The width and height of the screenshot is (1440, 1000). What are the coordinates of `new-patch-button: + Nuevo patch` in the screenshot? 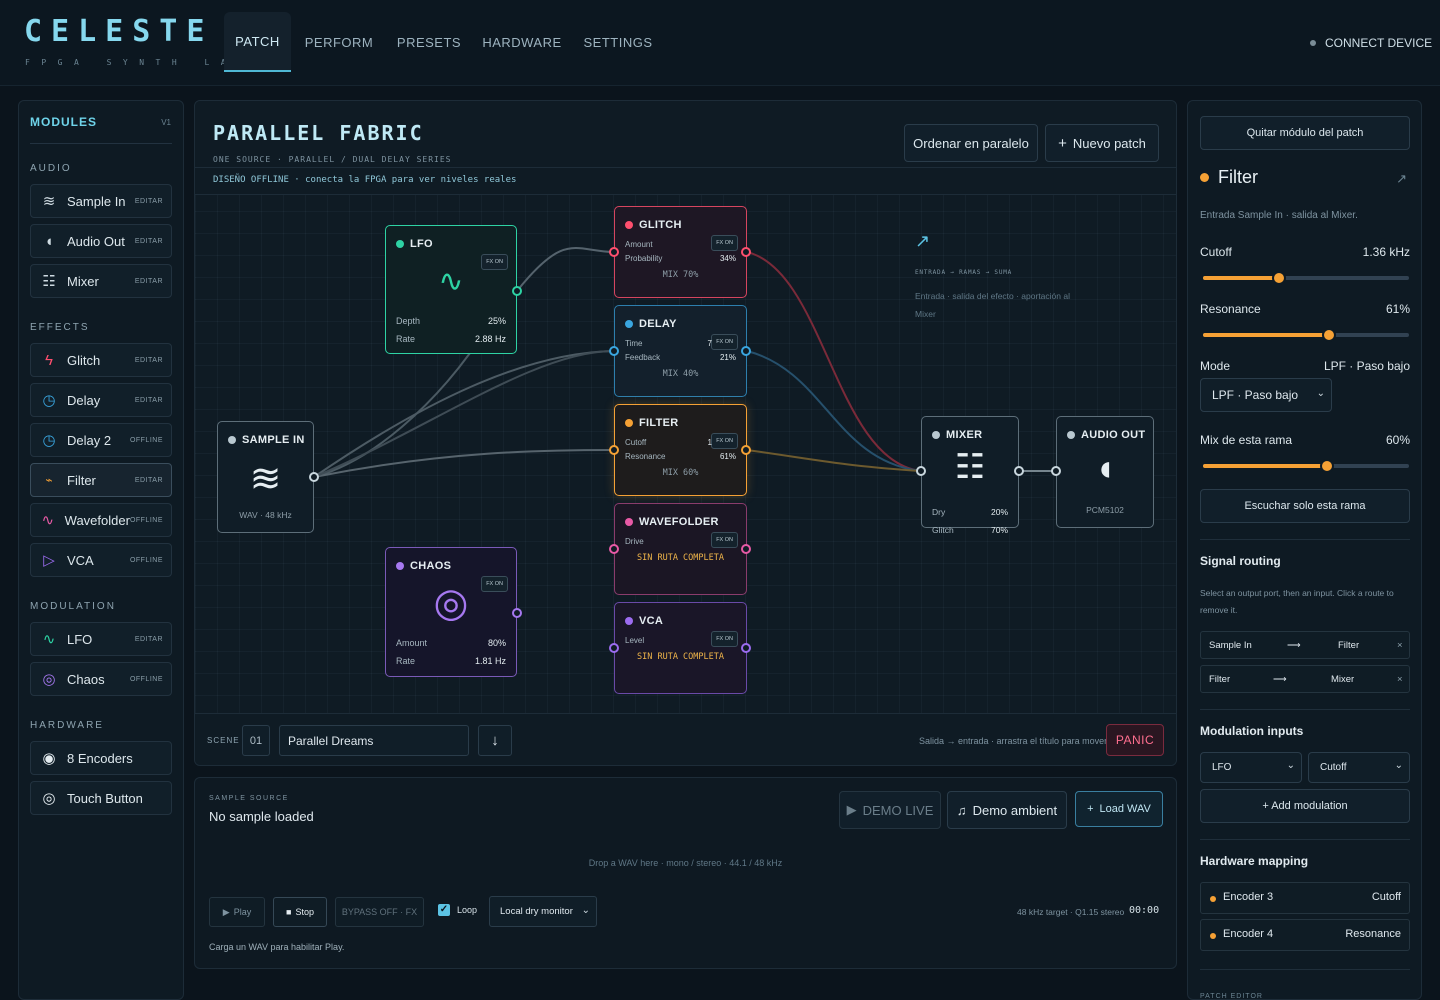 It's located at (1102, 143).